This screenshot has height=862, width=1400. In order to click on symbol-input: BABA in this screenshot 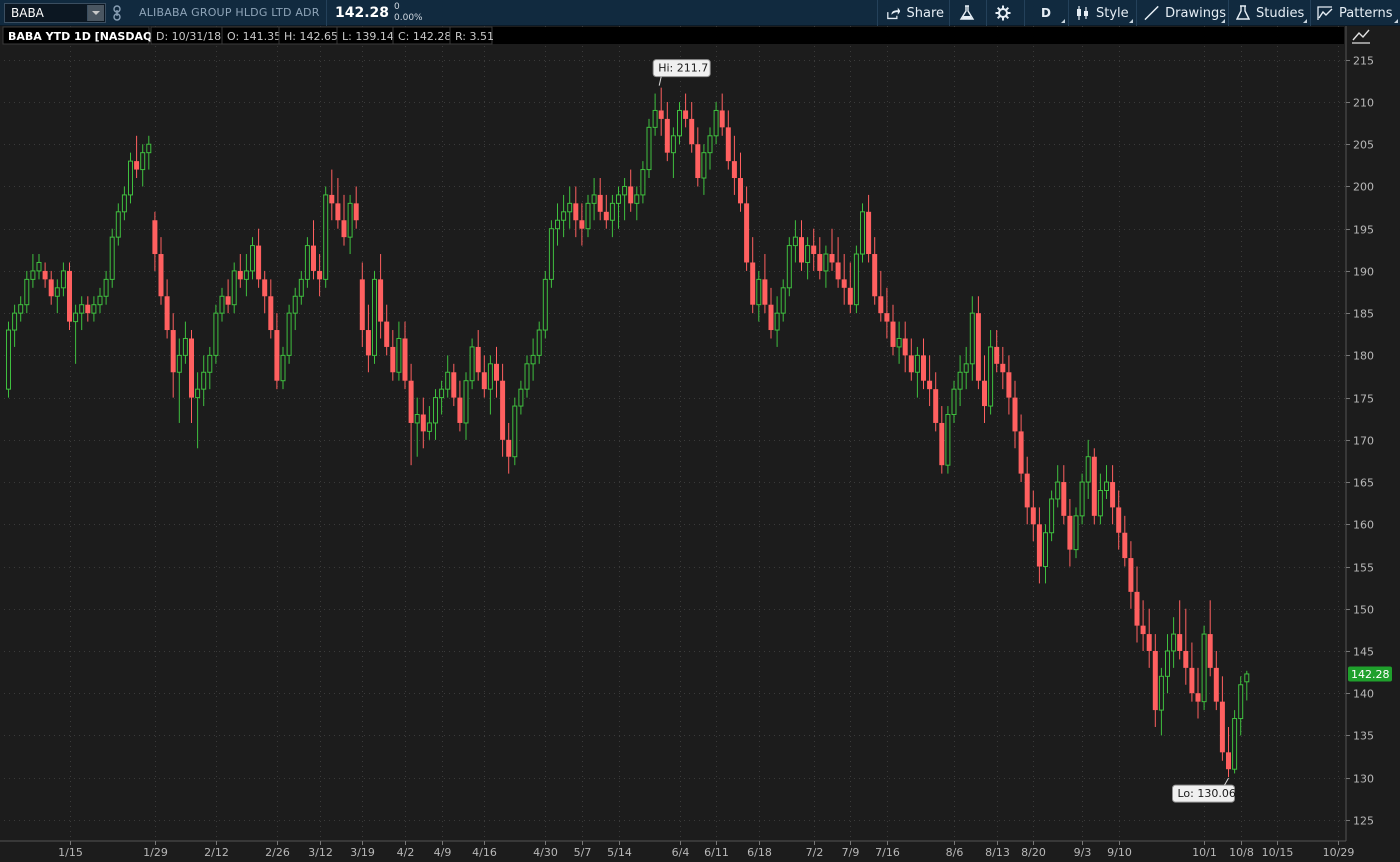, I will do `click(55, 13)`.